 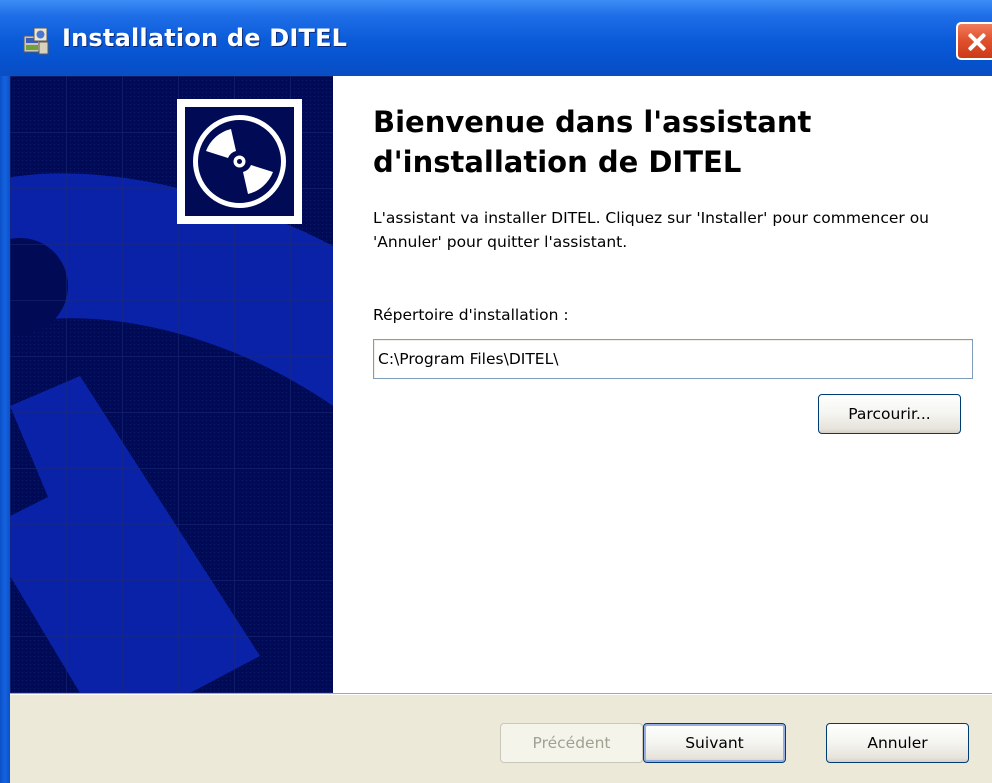 What do you see at coordinates (36, 41) in the screenshot?
I see `installer-icon` at bounding box center [36, 41].